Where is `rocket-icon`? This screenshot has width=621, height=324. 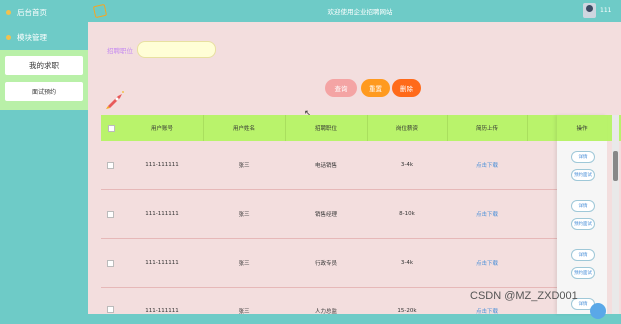
rocket-icon is located at coordinates (115, 100).